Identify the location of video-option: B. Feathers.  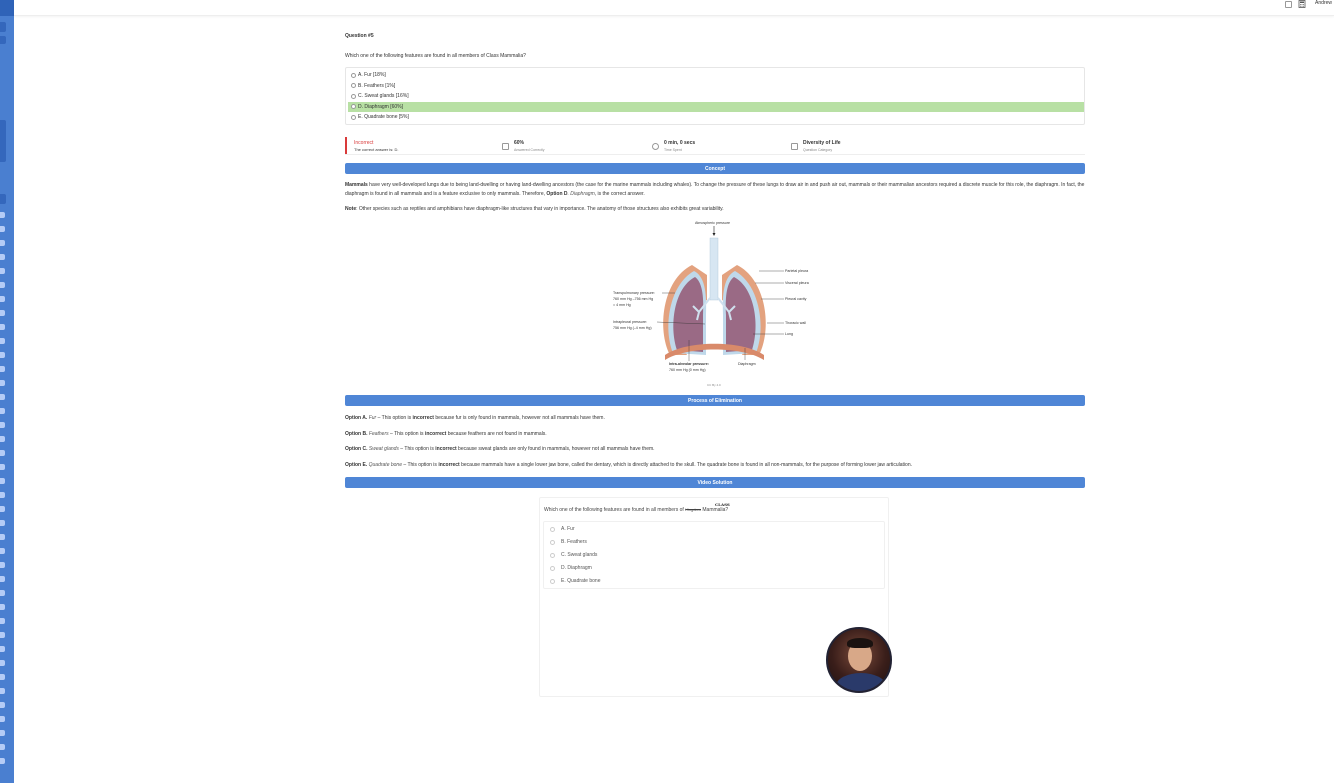
(568, 542).